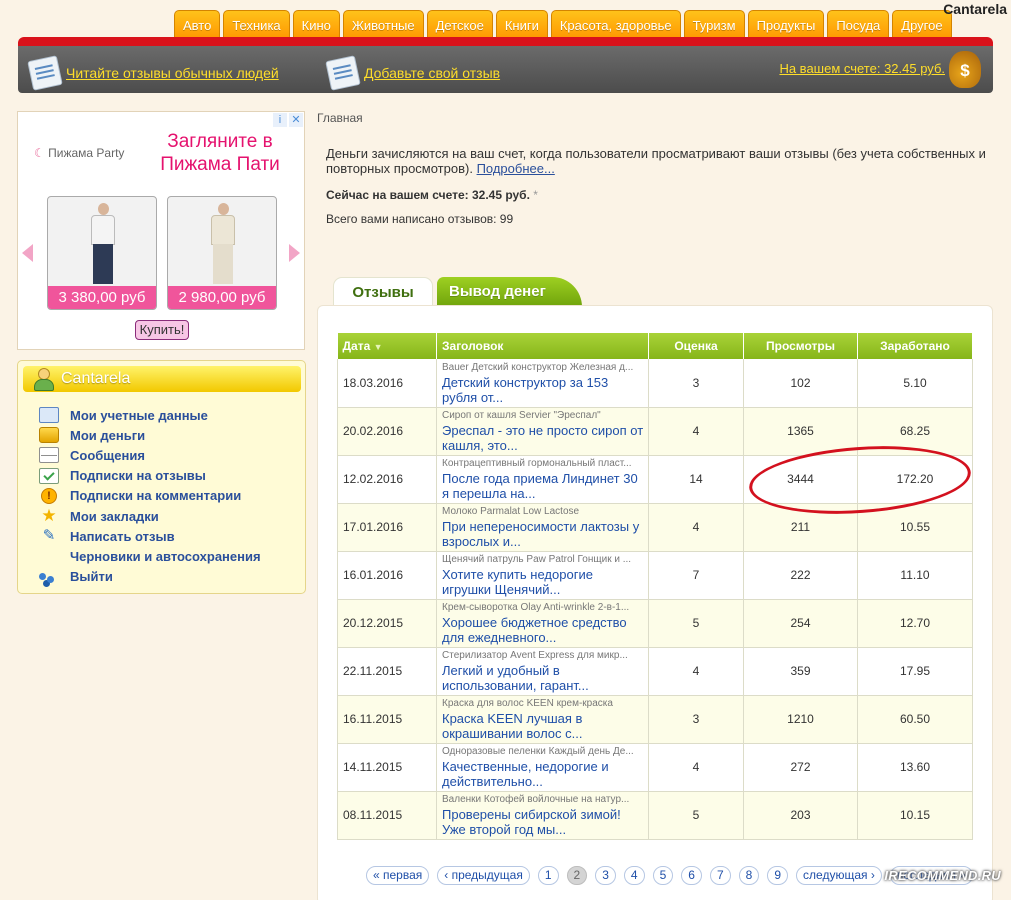 The height and width of the screenshot is (900, 1011). Describe the element at coordinates (605, 875) in the screenshot. I see `page-number-button: 3` at that location.